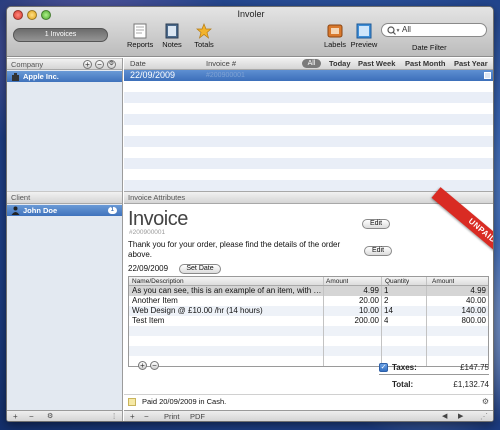  Describe the element at coordinates (204, 31) in the screenshot. I see `totals-star-icon` at that location.